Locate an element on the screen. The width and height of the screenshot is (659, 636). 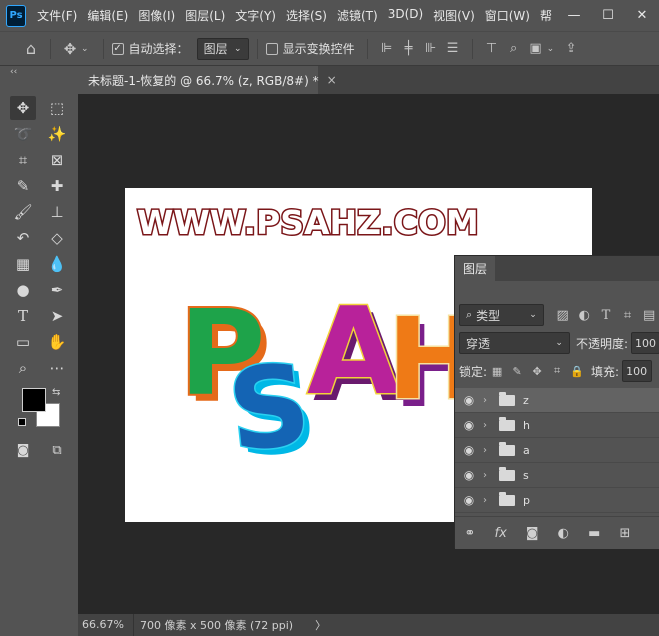
toolbar-collapse: ‹‹ is located at coordinates (38, 72).